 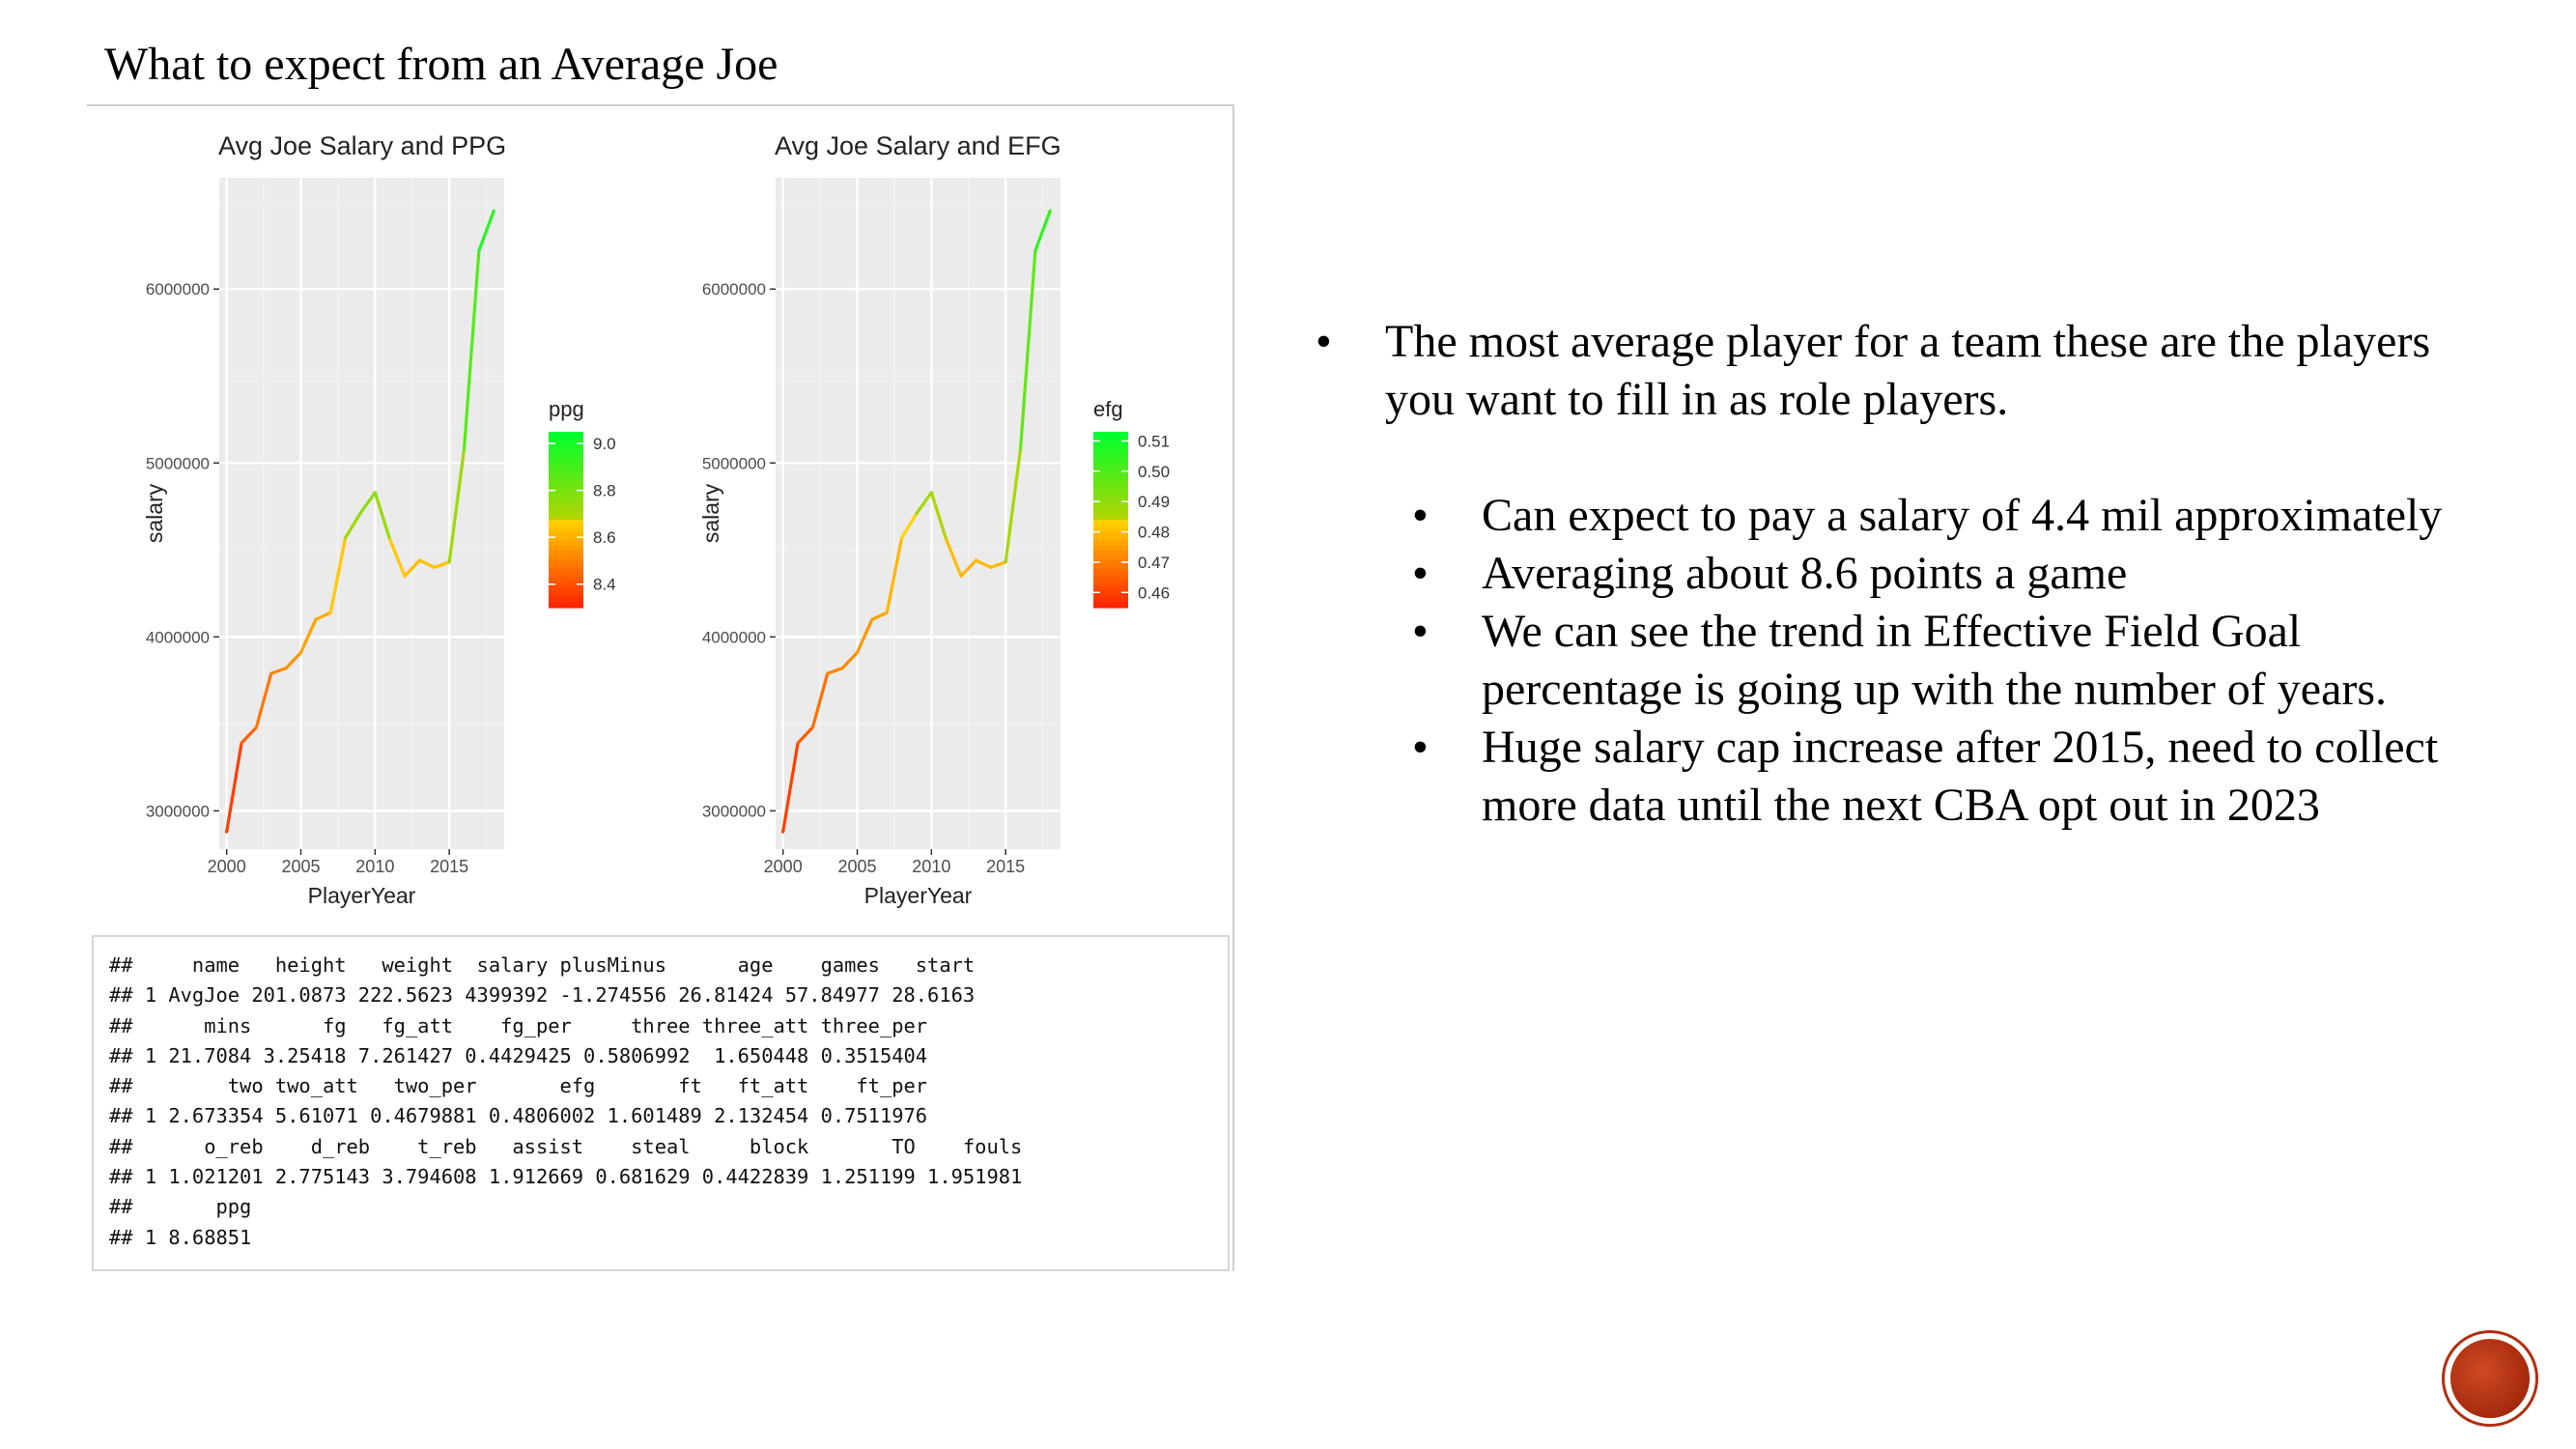 I want to click on logo-inner, so click(x=2490, y=1378).